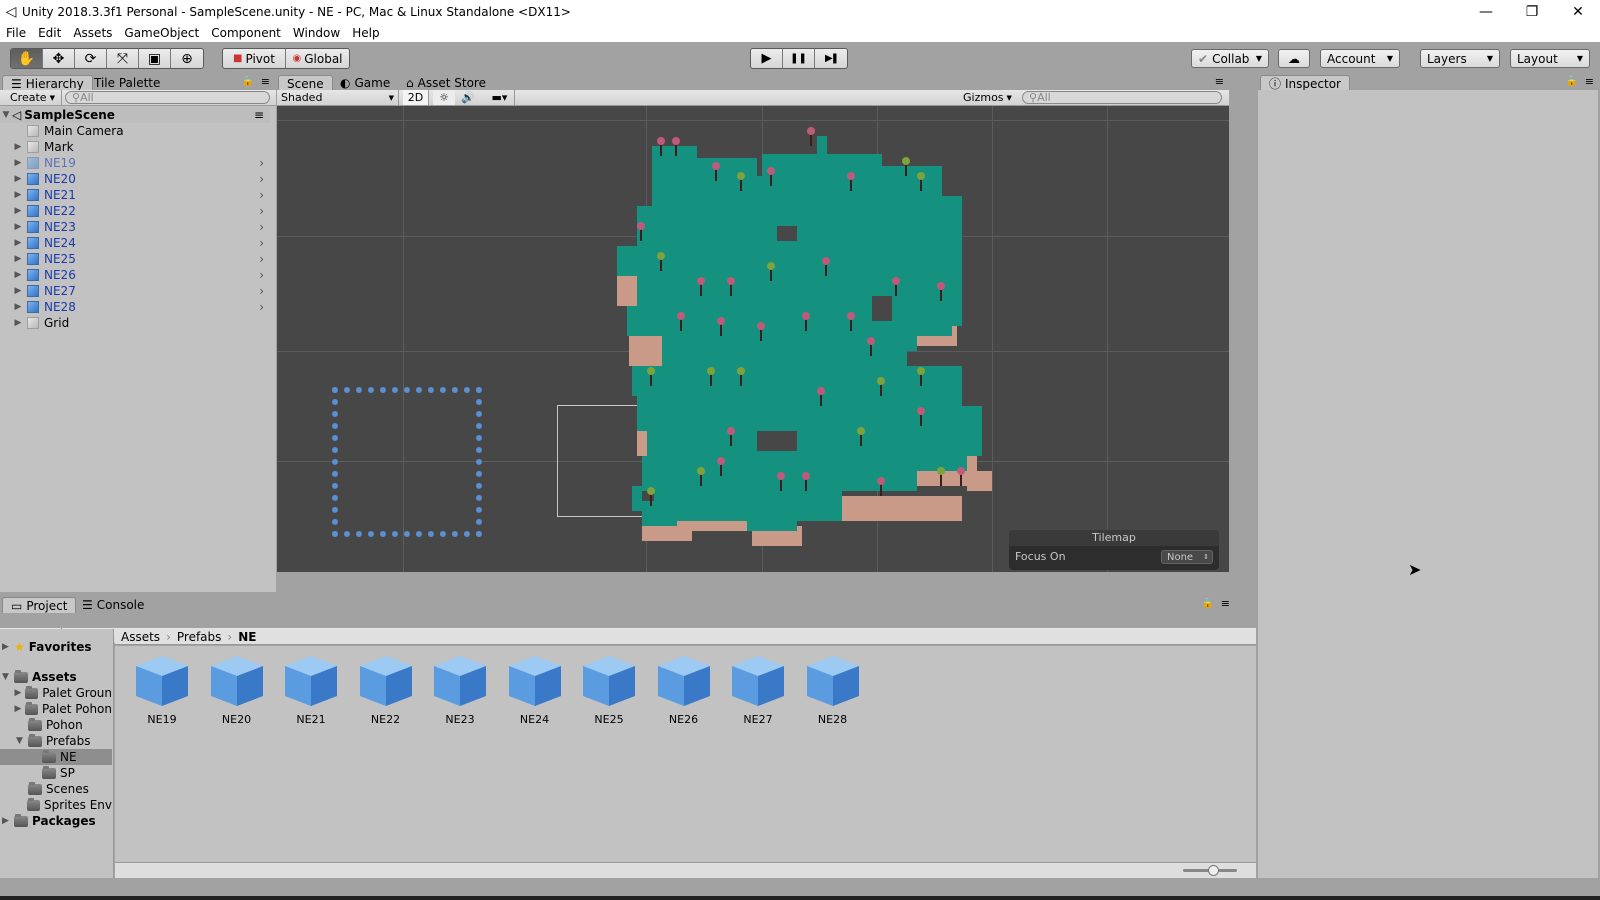 The width and height of the screenshot is (1600, 900). I want to click on hierarchy-item: ▶ NE28 ›, so click(135, 307).